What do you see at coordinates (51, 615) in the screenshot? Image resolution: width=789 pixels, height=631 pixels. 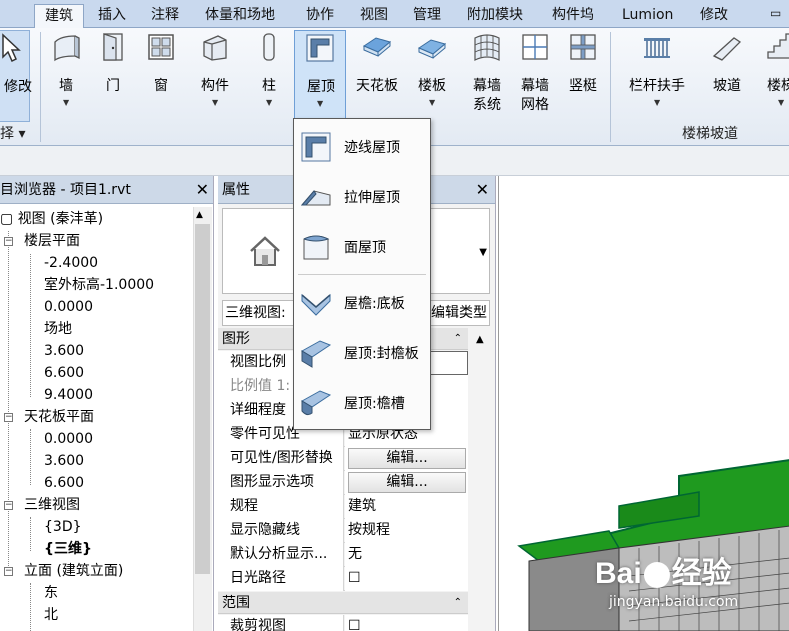 I see `tree-item: 北` at bounding box center [51, 615].